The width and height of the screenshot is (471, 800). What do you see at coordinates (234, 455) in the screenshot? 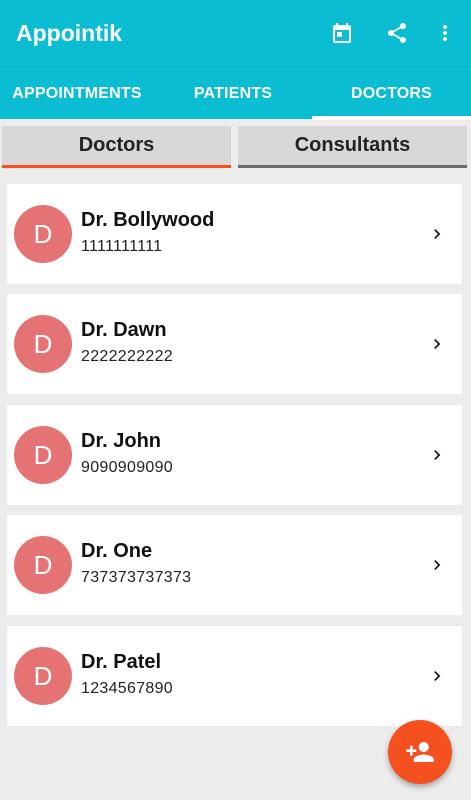
I see `doctor-list-item: D Dr. John 9090909090` at bounding box center [234, 455].